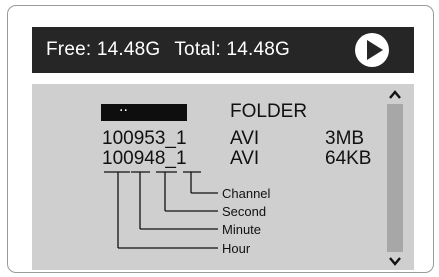 The height and width of the screenshot is (277, 439). I want to click on legend-hour: Hour, so click(236, 248).